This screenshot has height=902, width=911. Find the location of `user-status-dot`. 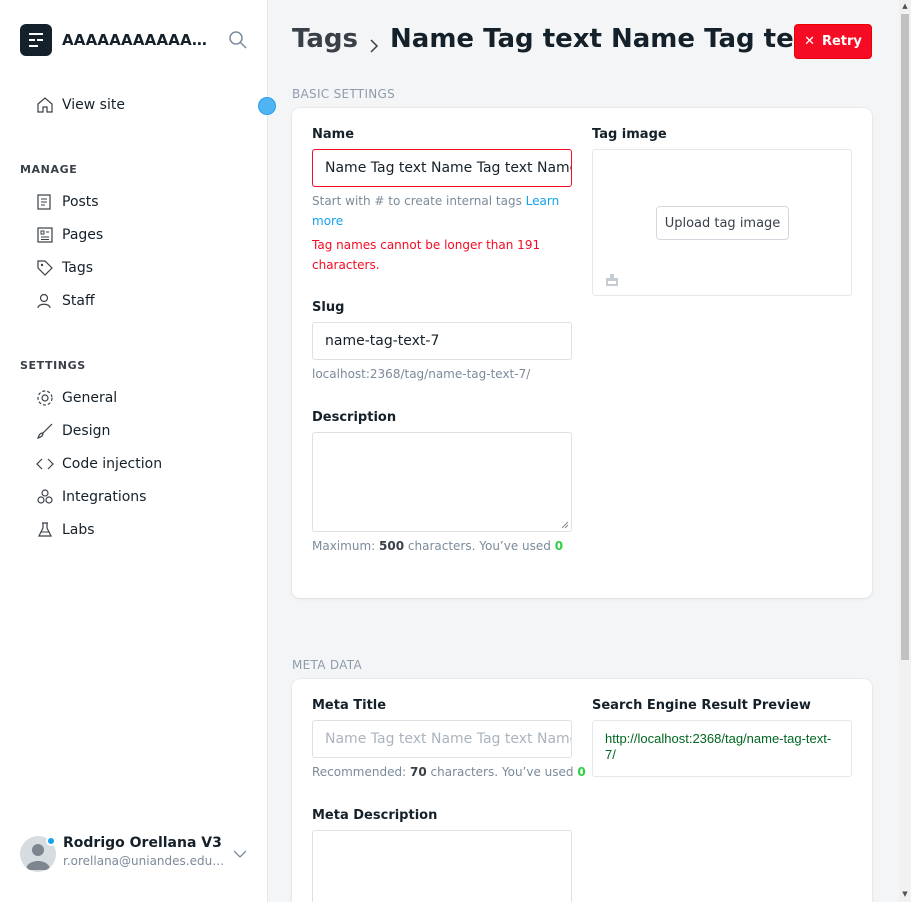

user-status-dot is located at coordinates (51, 841).